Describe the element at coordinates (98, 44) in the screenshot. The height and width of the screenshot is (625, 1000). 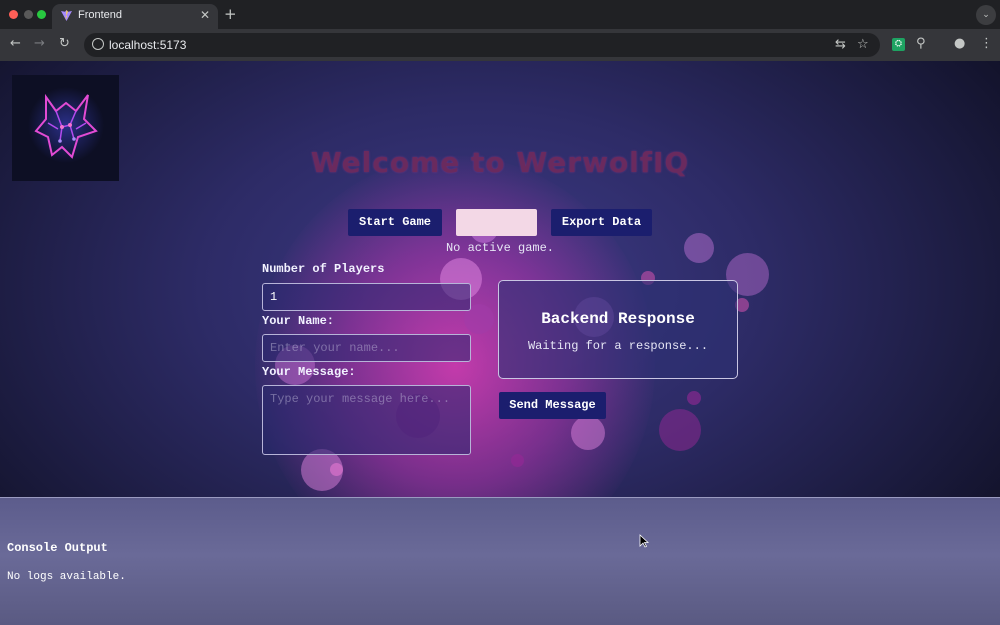
I see `info-icon` at that location.